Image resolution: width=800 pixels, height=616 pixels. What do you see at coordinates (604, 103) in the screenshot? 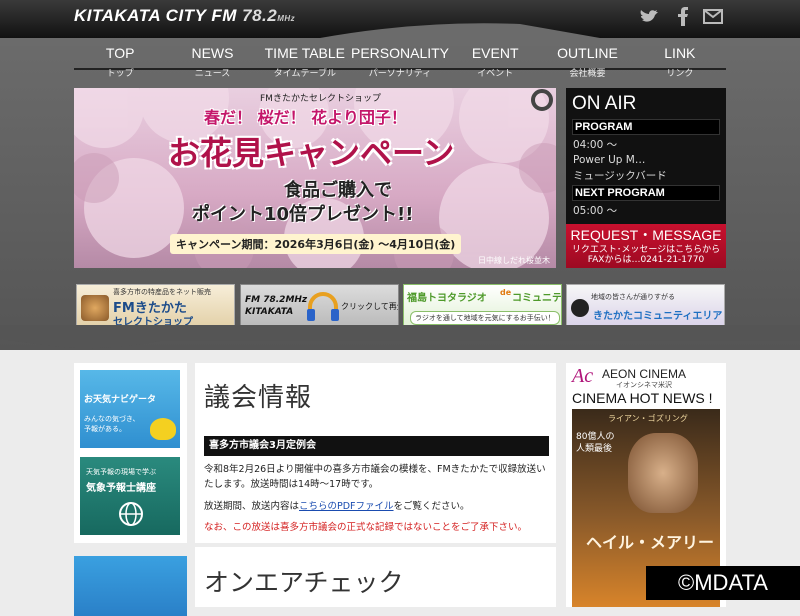
I see `on-air-title: ON AIR` at bounding box center [604, 103].